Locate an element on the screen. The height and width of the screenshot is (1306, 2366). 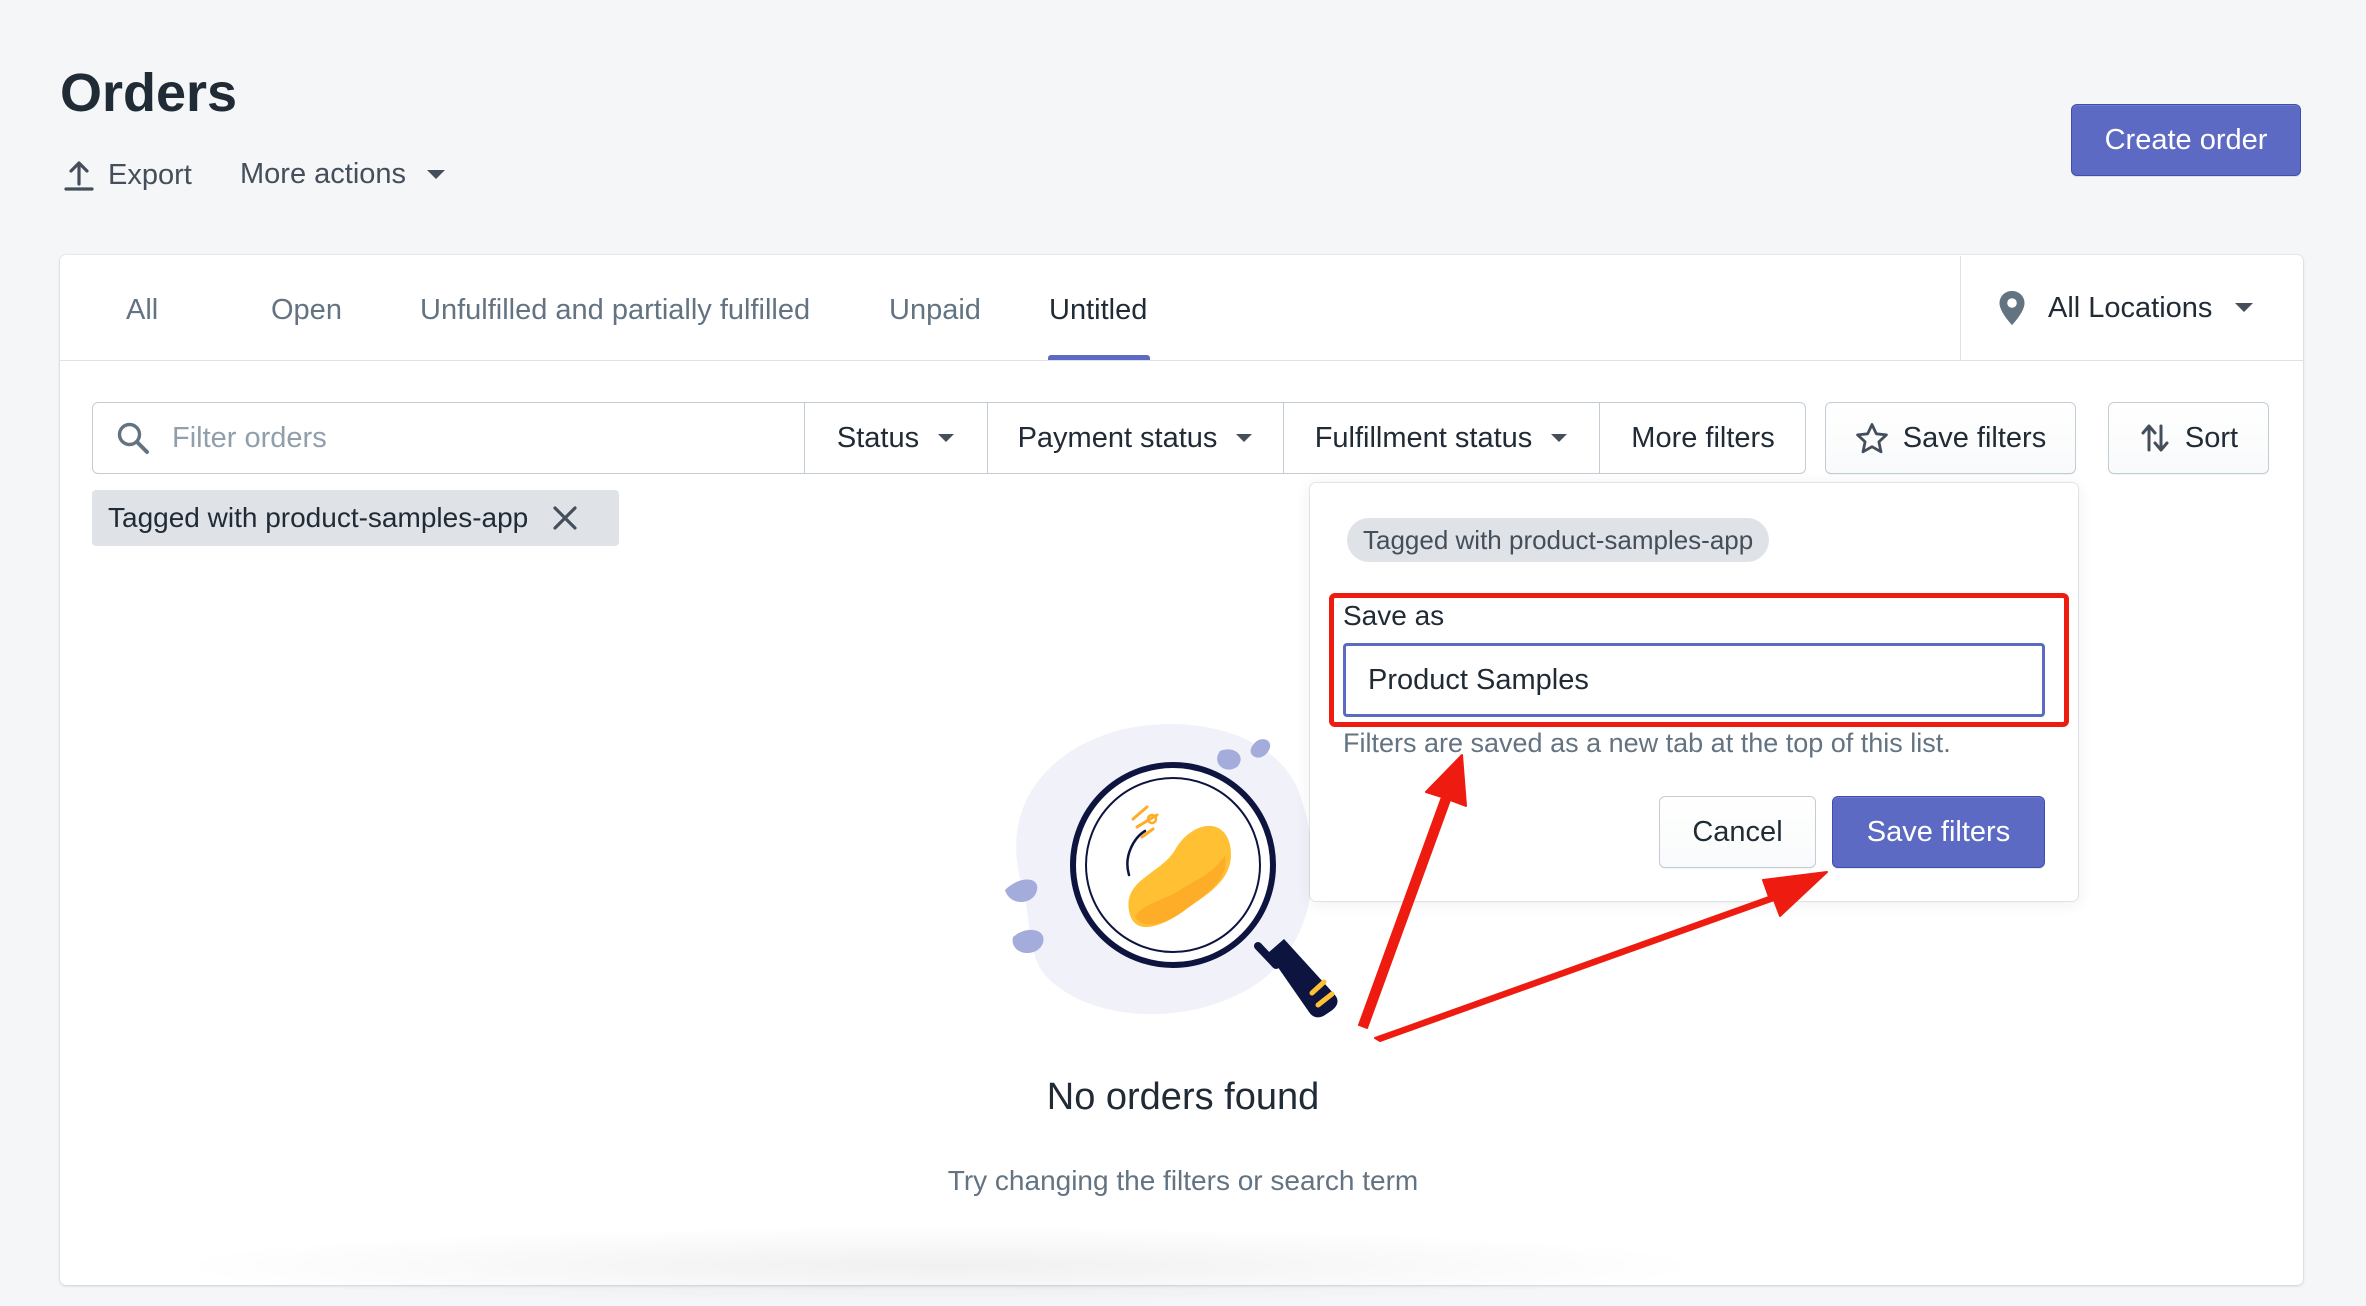
more-actions-button: More actions is located at coordinates (343, 174).